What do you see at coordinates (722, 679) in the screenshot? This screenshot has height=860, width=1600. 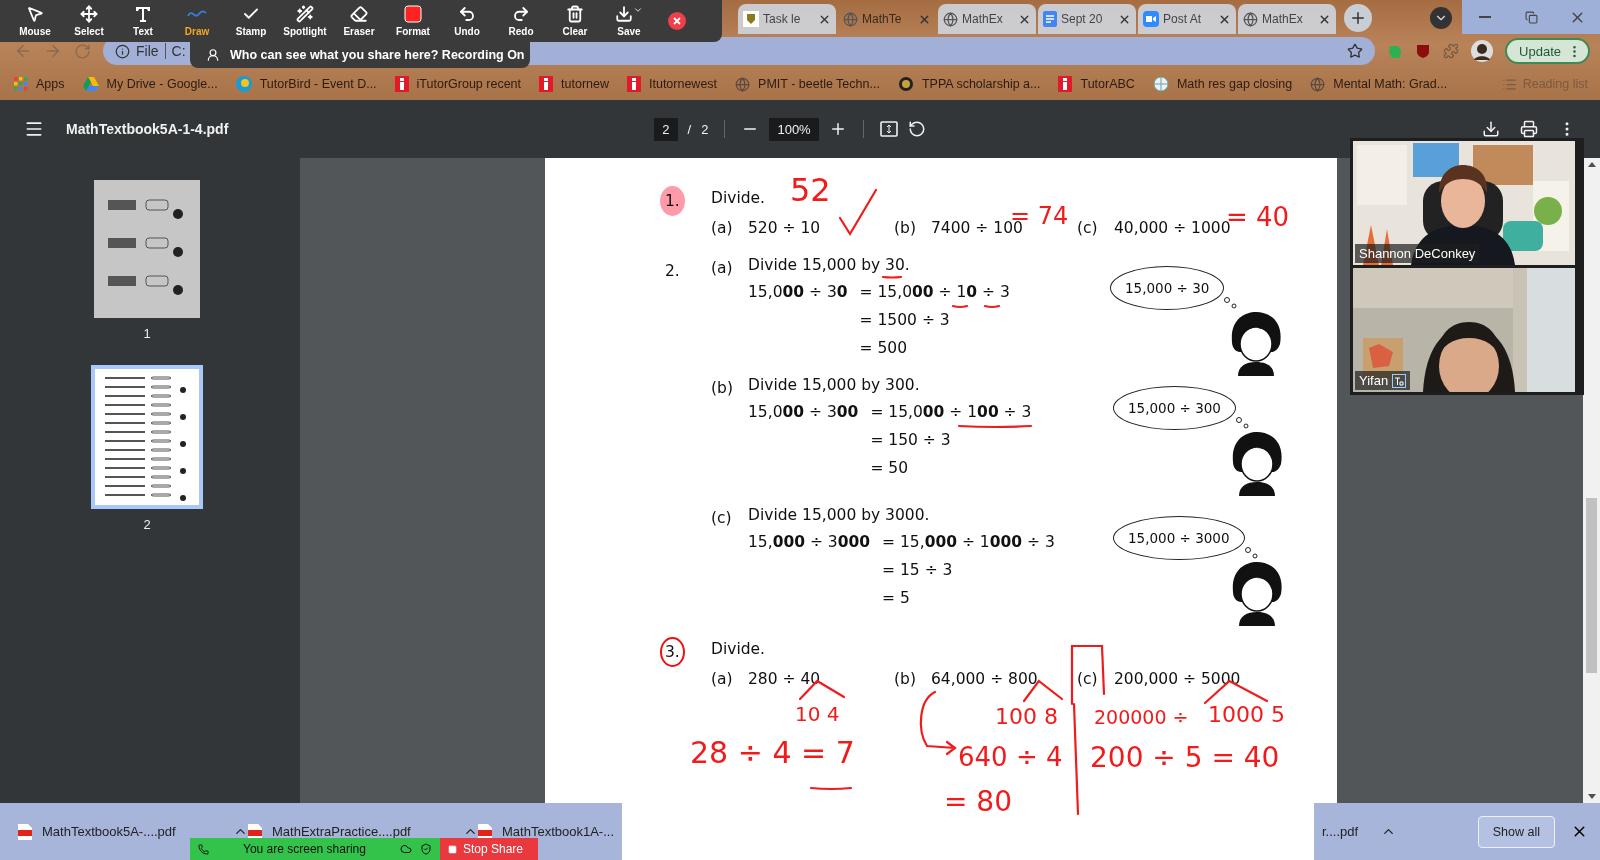 I see `part-label: (a)` at bounding box center [722, 679].